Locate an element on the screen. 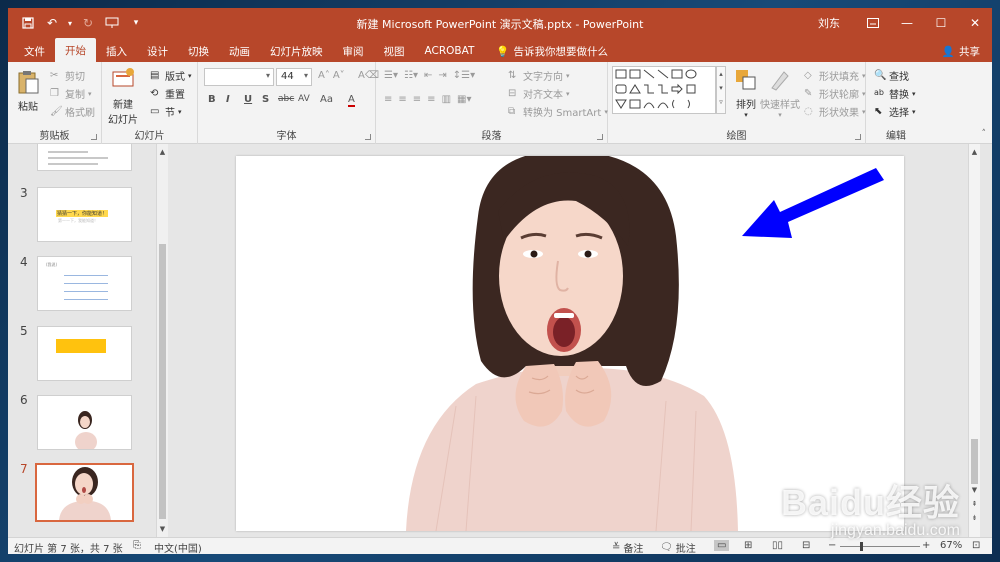 Image resolution: width=1000 pixels, height=562 pixels. slideshow-start-icon is located at coordinates (112, 23).